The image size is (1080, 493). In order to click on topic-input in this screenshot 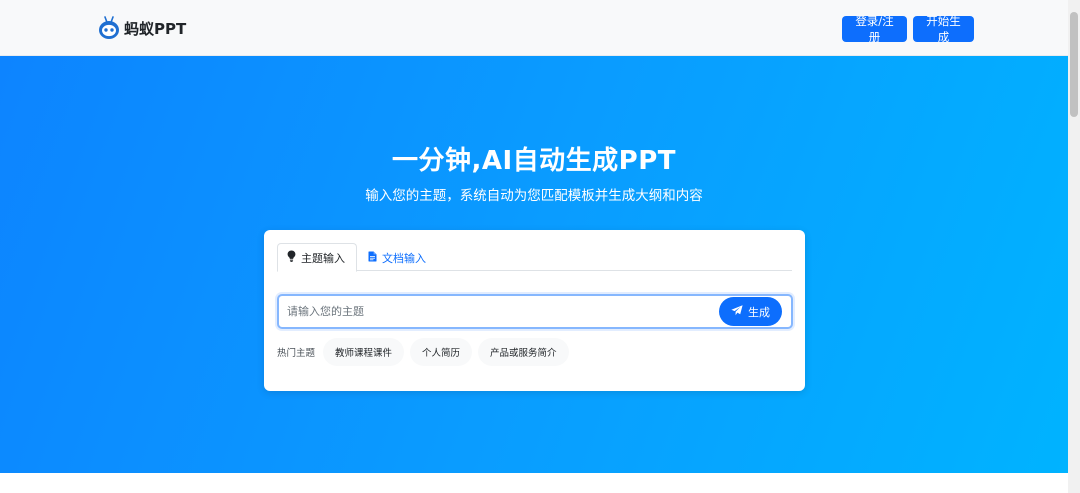, I will do `click(494, 311)`.